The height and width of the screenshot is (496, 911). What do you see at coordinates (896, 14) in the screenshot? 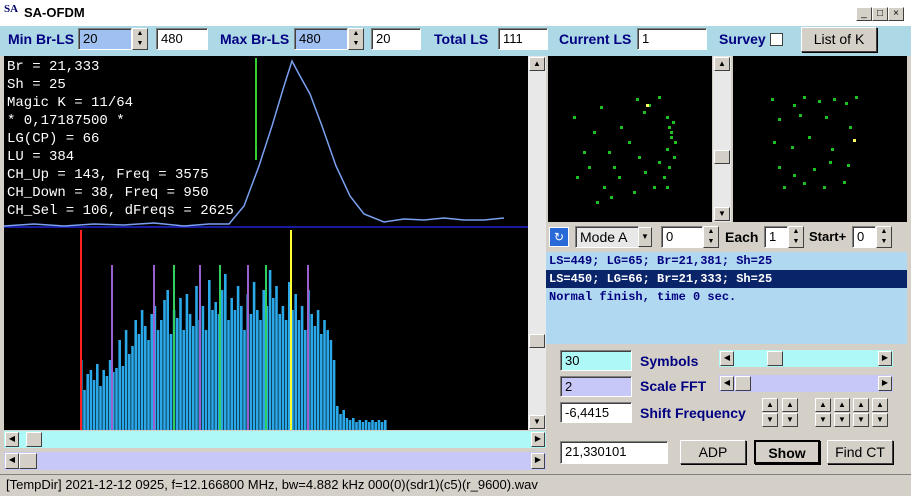
I see `close-button: ×` at bounding box center [896, 14].